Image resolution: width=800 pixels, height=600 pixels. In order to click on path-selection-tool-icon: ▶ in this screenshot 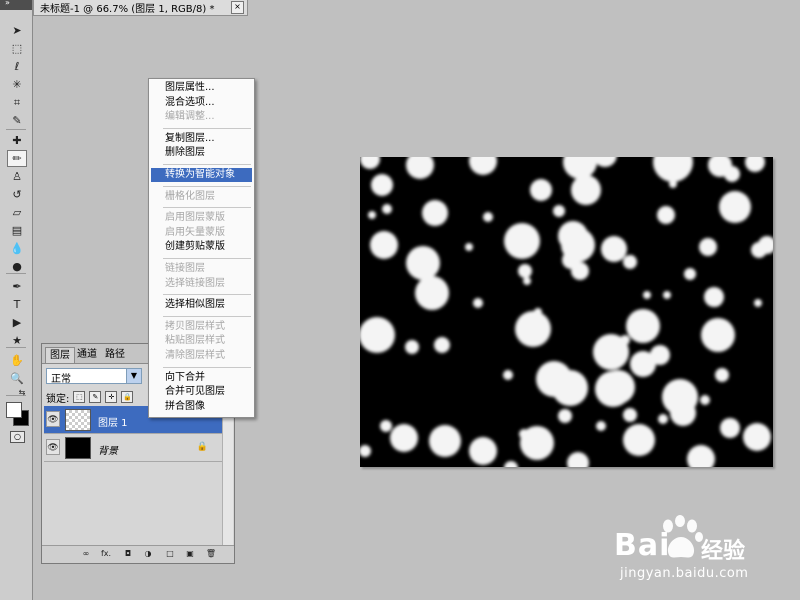, I will do `click(17, 322)`.